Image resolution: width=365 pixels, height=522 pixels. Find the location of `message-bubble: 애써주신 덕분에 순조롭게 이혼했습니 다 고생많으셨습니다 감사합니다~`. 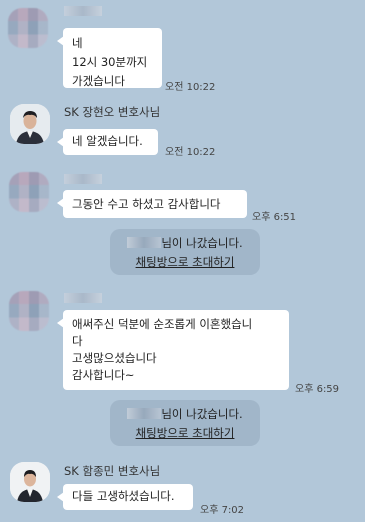

message-bubble: 애써주신 덕분에 순조롭게 이혼했습니 다 고생많으셨습니다 감사합니다~ is located at coordinates (173, 350).